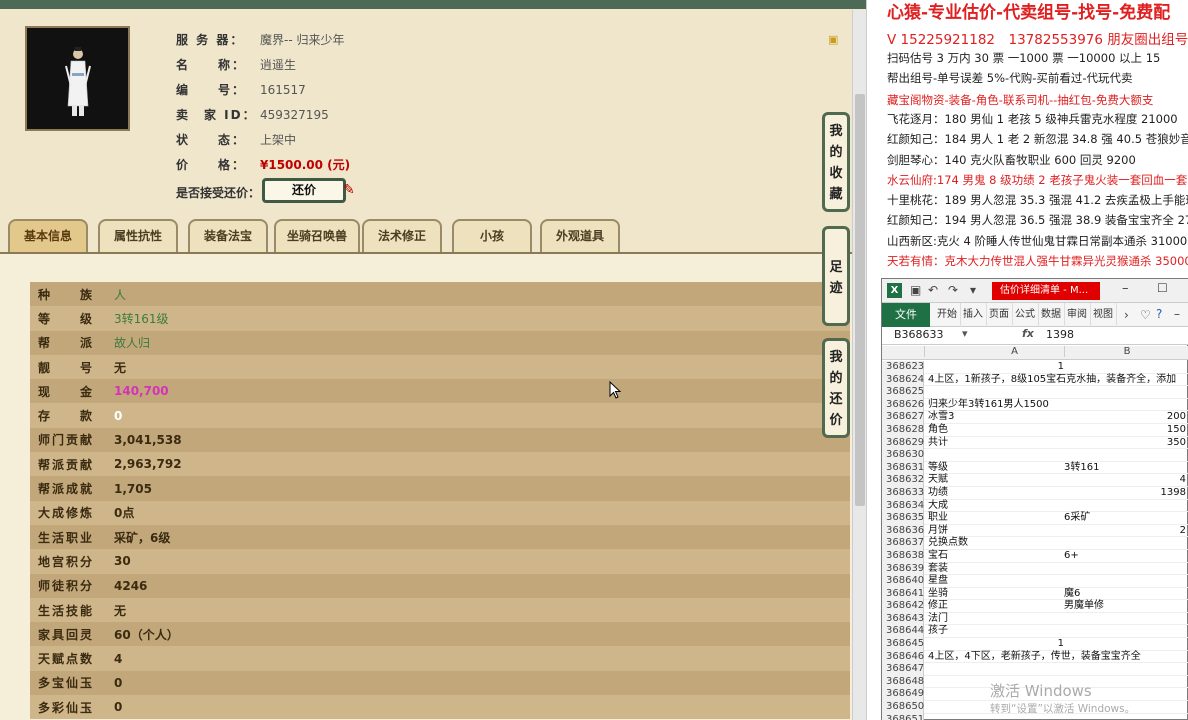  Describe the element at coordinates (492, 236) in the screenshot. I see `tab-children: 小孩` at that location.